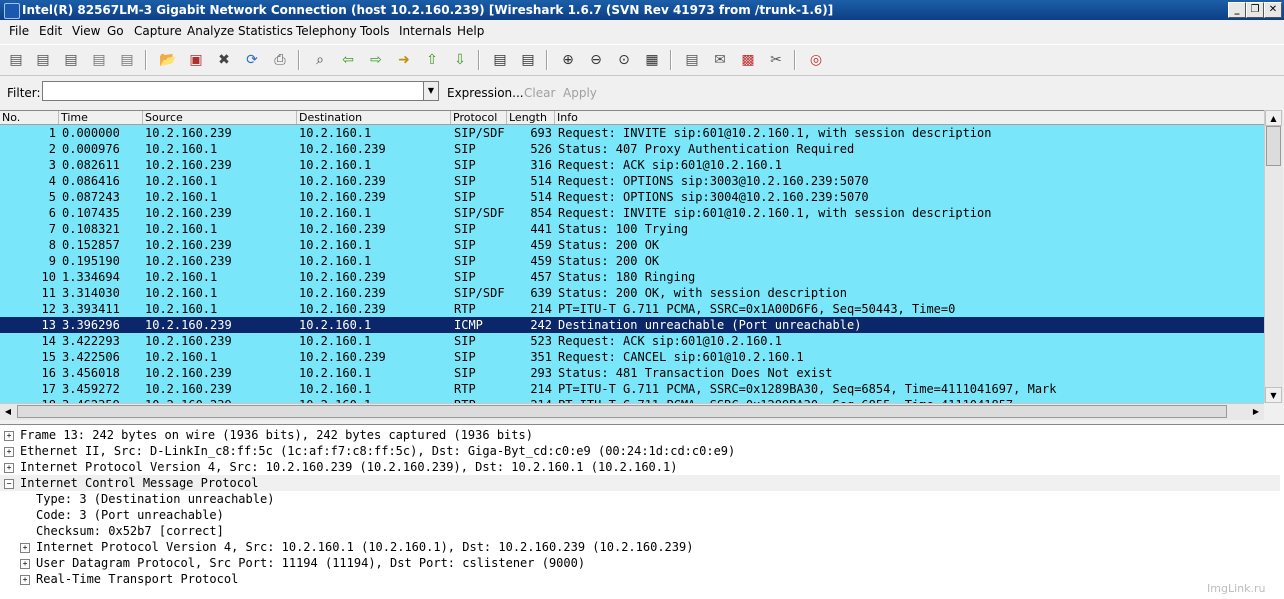 The width and height of the screenshot is (1284, 599). Describe the element at coordinates (348, 60) in the screenshot. I see `back-icon: ⇦` at that location.